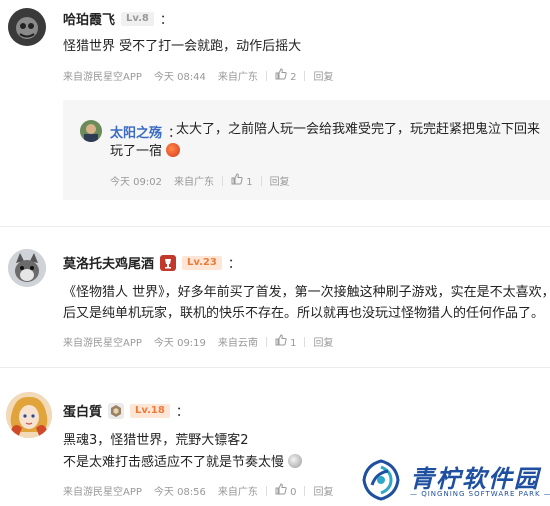 Image resolution: width=550 pixels, height=506 pixels. Describe the element at coordinates (89, 18) in the screenshot. I see `username: 哈珀霞飞` at that location.